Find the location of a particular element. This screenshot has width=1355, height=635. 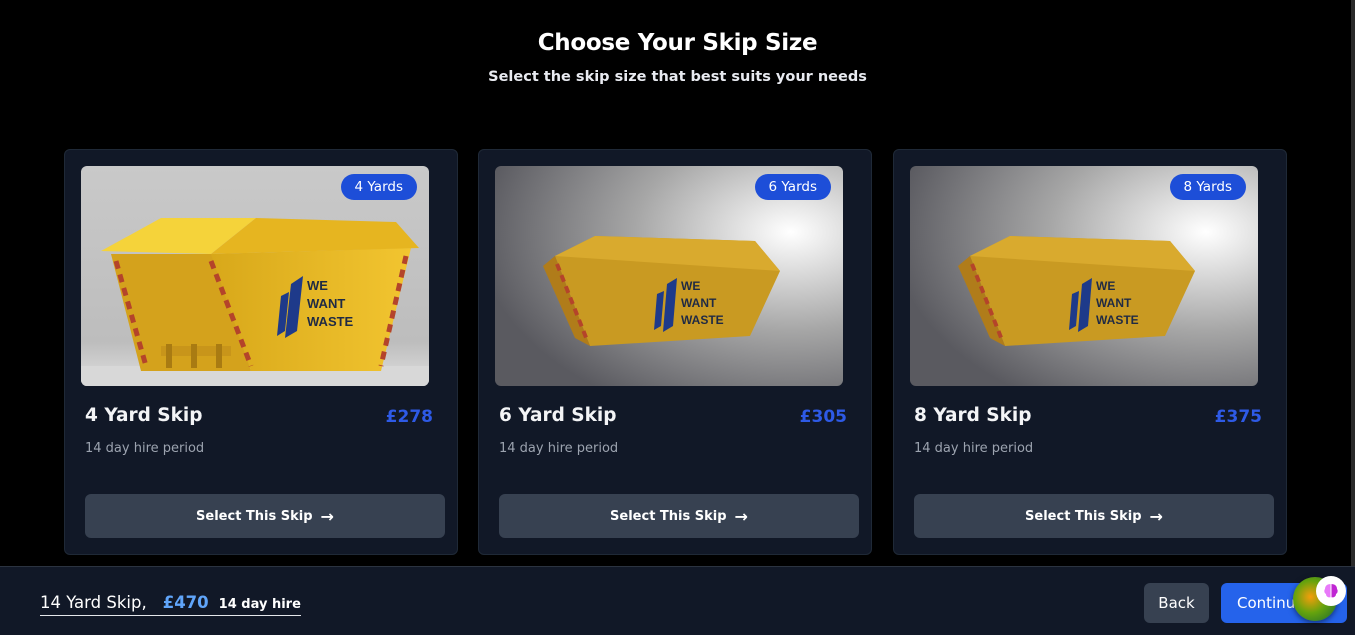

size-badge: 6 Yards is located at coordinates (792, 187).